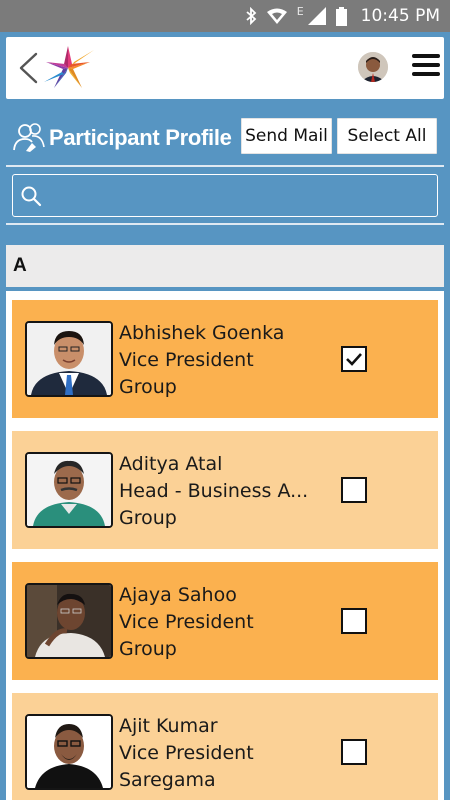 Image resolution: width=450 pixels, height=800 pixels. Describe the element at coordinates (276, 16) in the screenshot. I see `wifi-icon` at that location.